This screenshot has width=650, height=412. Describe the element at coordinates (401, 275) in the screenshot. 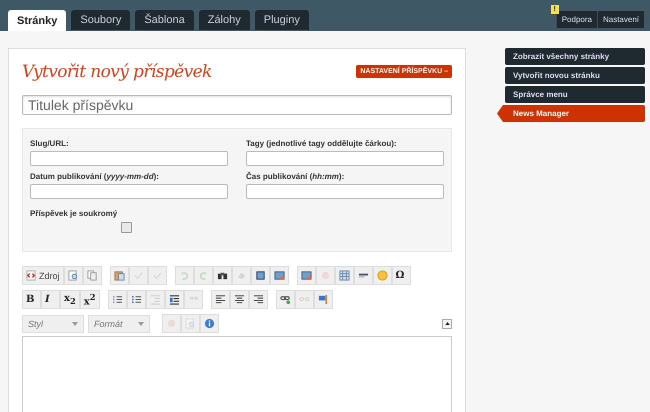

I see `toolbar-button: Ω` at that location.